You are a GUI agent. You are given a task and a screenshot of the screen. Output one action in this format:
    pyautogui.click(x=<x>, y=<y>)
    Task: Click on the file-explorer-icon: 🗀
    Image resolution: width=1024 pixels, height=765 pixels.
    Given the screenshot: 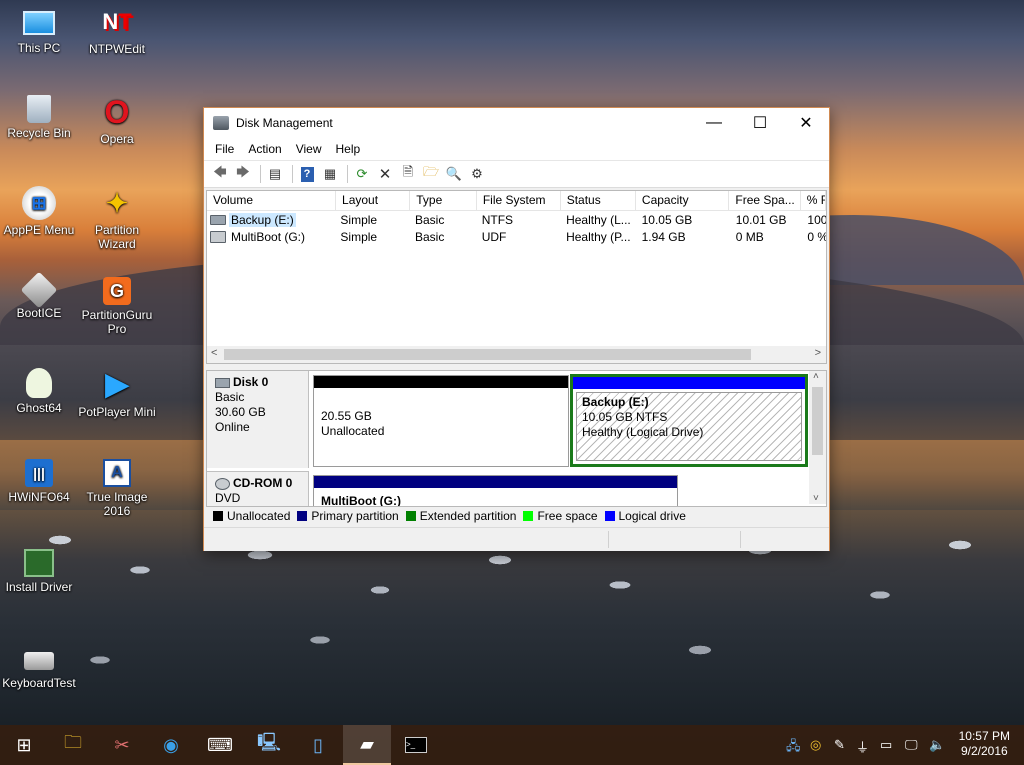 What is the action you would take?
    pyautogui.click(x=73, y=745)
    